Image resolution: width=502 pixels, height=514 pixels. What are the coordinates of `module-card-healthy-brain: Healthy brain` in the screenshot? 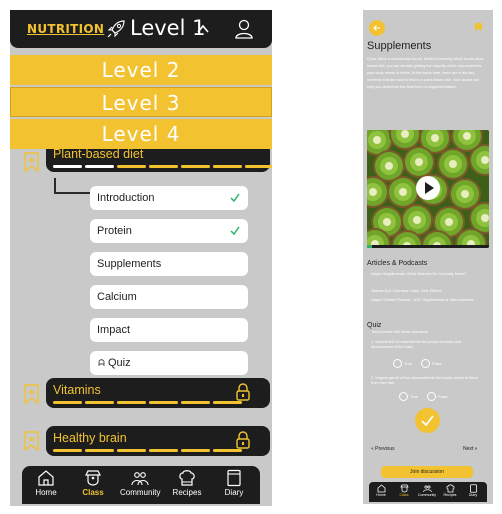 It's located at (158, 441).